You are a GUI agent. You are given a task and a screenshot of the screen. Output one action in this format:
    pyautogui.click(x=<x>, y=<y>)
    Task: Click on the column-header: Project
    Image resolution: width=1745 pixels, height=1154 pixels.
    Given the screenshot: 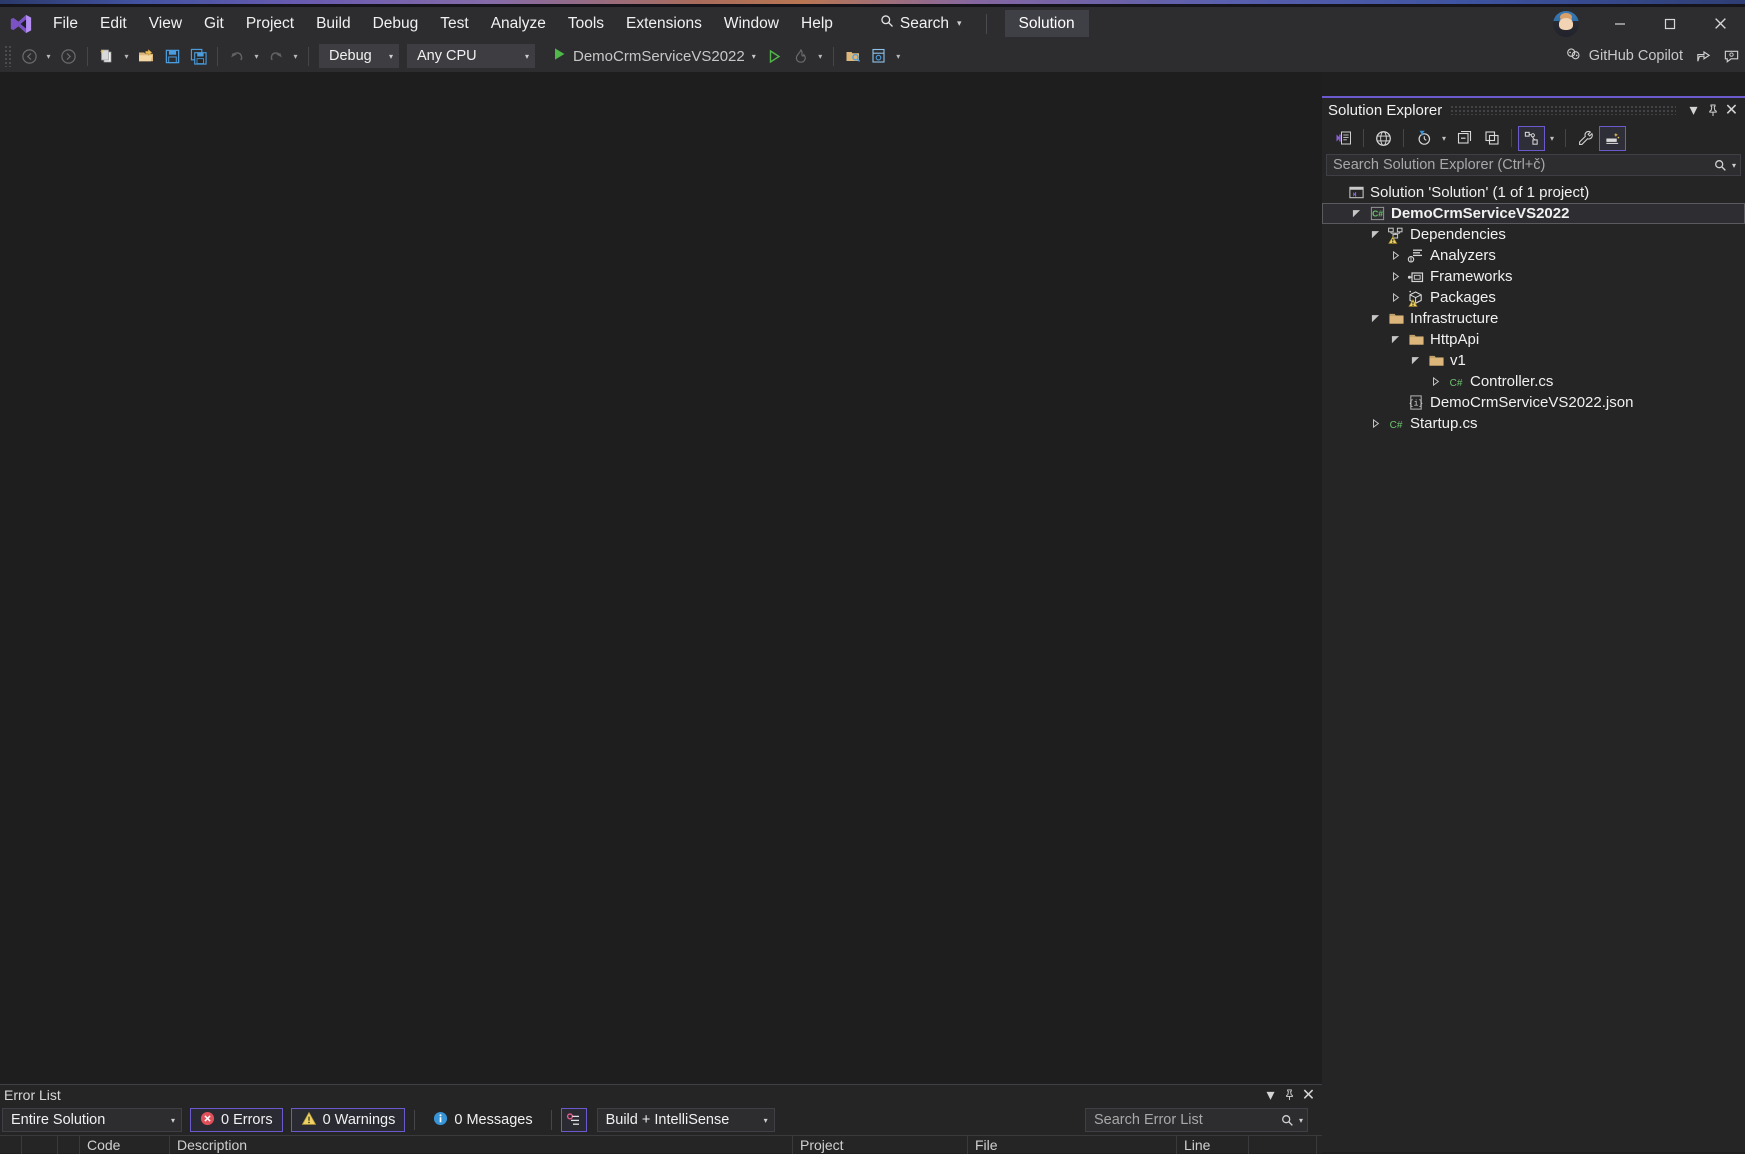 What is the action you would take?
    pyautogui.click(x=880, y=1144)
    